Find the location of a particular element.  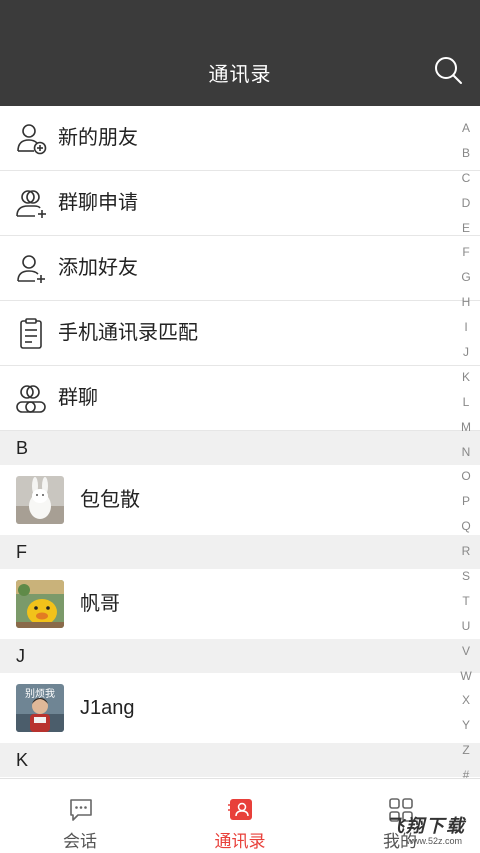

index-letter: D is located at coordinates (466, 203).